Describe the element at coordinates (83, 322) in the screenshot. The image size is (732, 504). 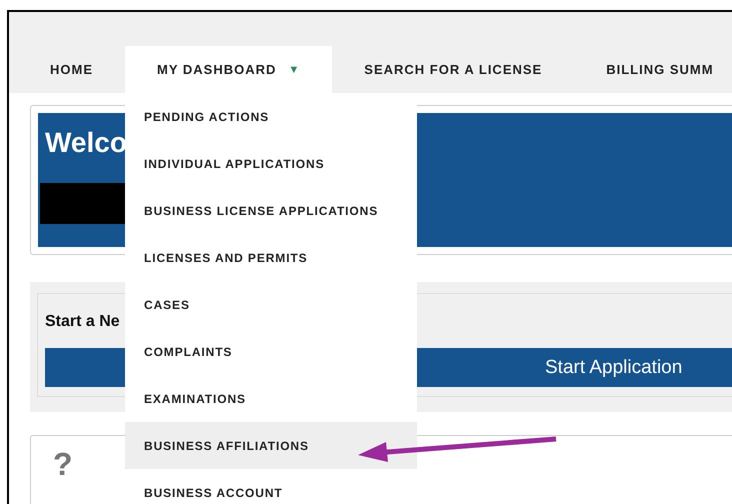
I see `start-title: Start a Ne` at that location.